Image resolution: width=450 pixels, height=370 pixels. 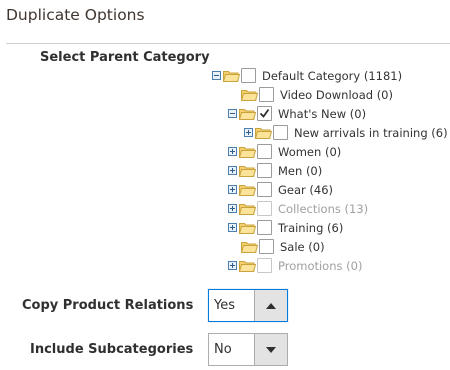 What do you see at coordinates (270, 349) in the screenshot?
I see `down-icon` at bounding box center [270, 349].